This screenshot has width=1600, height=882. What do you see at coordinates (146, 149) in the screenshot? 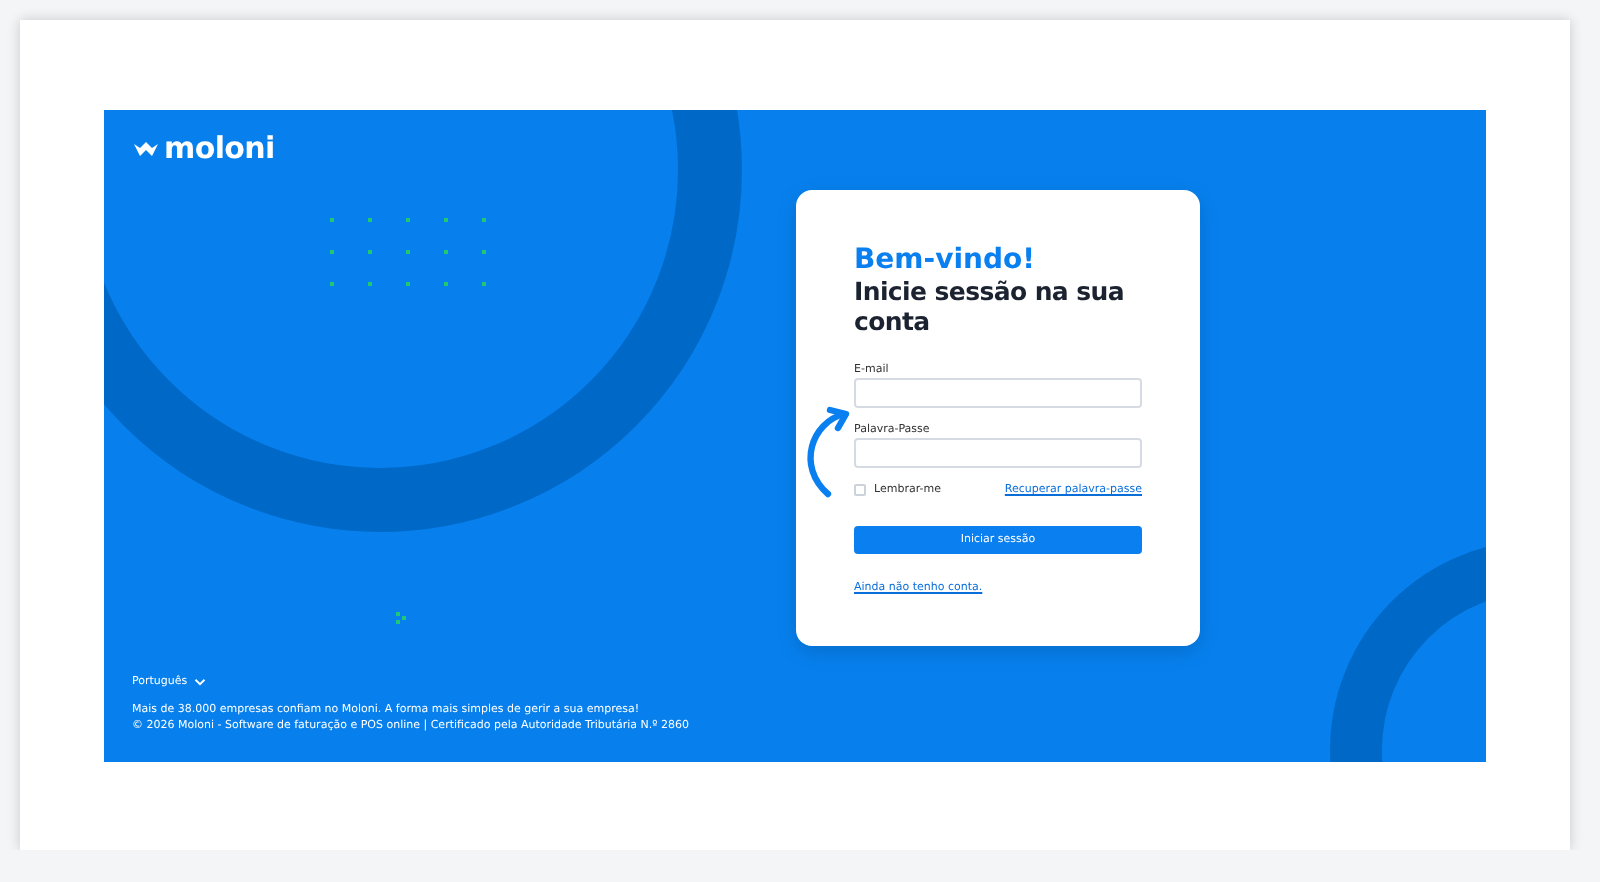
I see `logo-icon` at bounding box center [146, 149].